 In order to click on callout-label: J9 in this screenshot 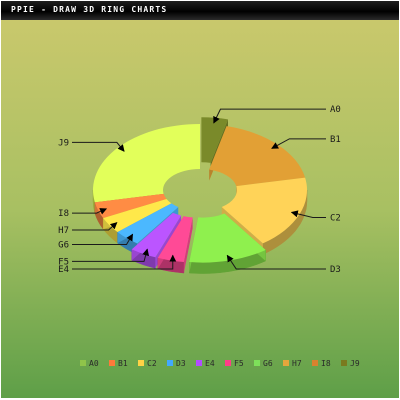, I will do `click(63, 143)`.